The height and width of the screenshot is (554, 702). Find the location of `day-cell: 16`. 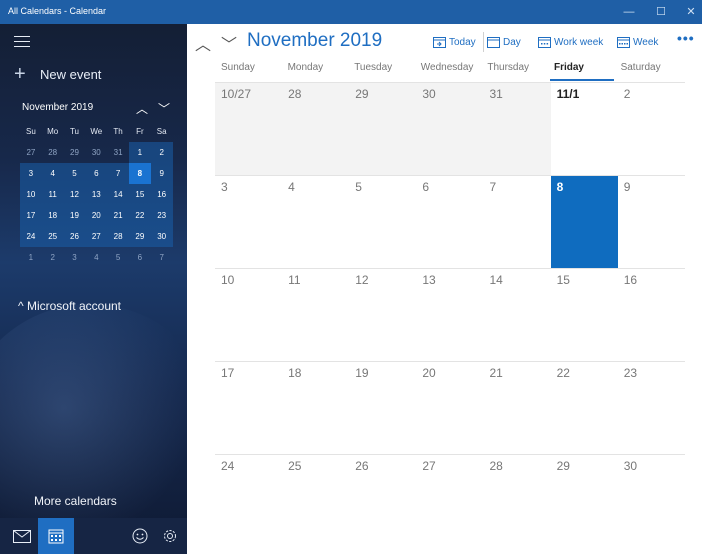

day-cell: 16 is located at coordinates (651, 315).